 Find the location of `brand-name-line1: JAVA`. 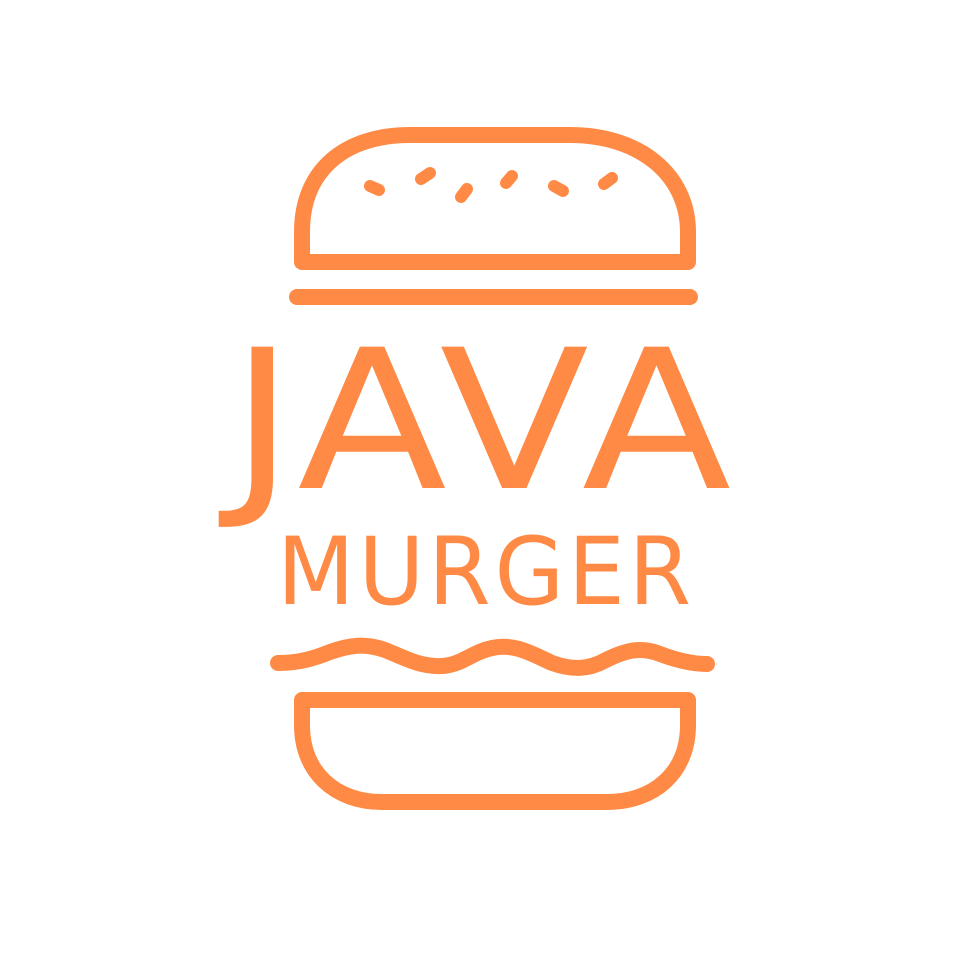

brand-name-line1: JAVA is located at coordinates (478, 421).